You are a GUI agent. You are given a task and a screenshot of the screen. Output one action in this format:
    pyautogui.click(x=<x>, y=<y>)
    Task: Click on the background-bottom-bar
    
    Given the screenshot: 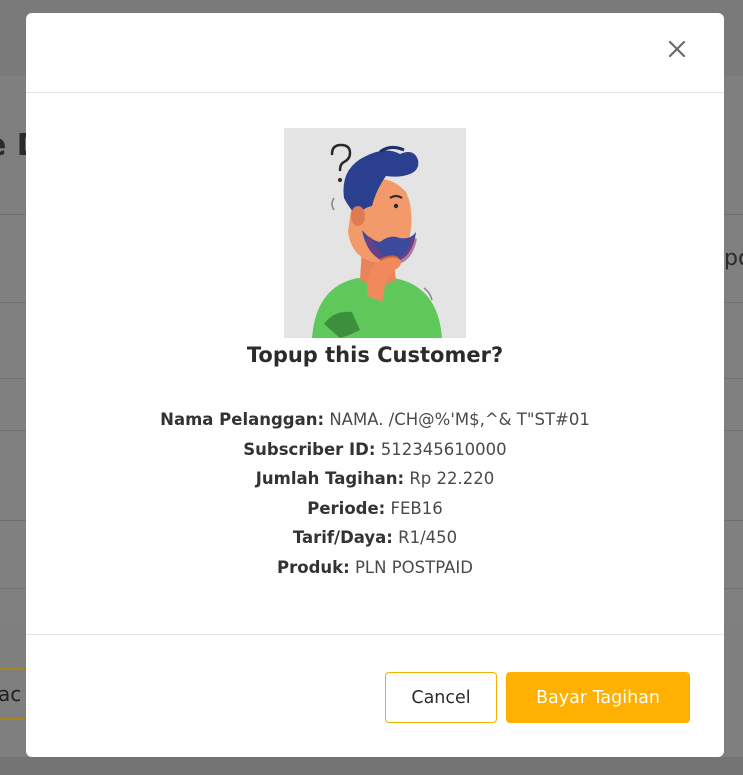 What is the action you would take?
    pyautogui.click(x=371, y=766)
    